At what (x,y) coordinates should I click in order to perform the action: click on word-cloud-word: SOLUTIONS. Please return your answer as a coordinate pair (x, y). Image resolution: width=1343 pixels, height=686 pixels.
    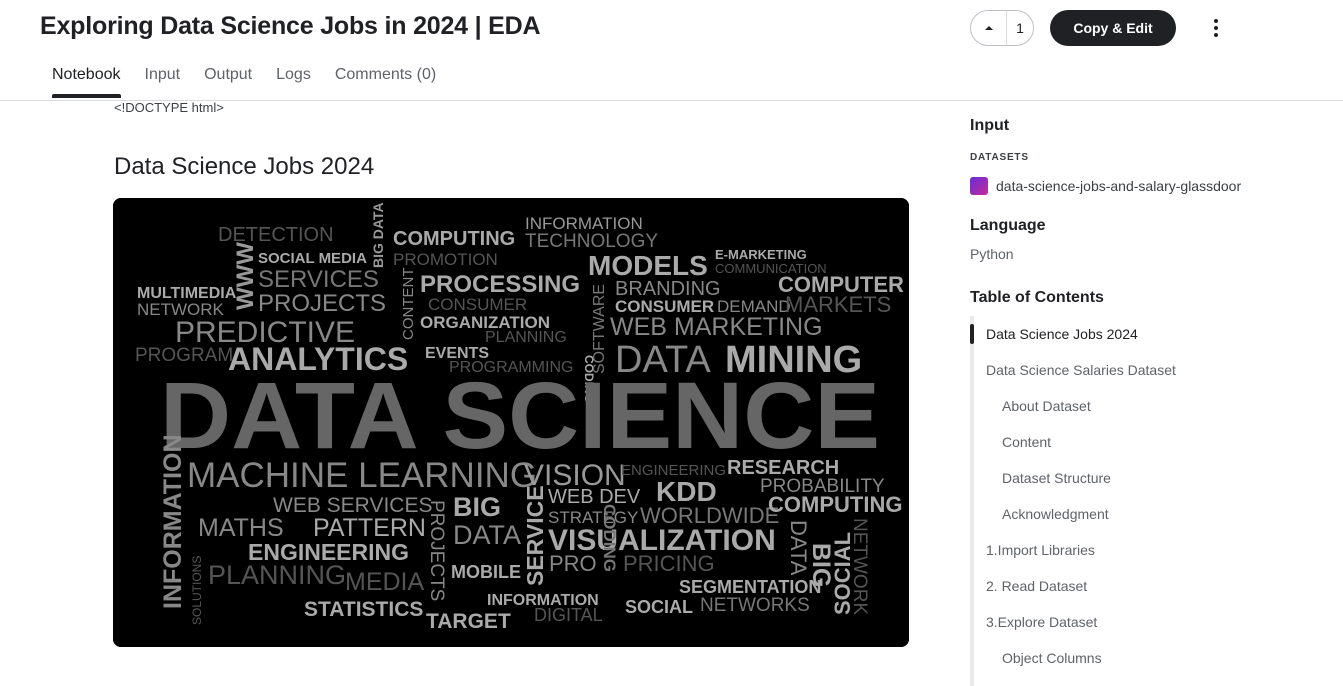
    Looking at the image, I should click on (197, 590).